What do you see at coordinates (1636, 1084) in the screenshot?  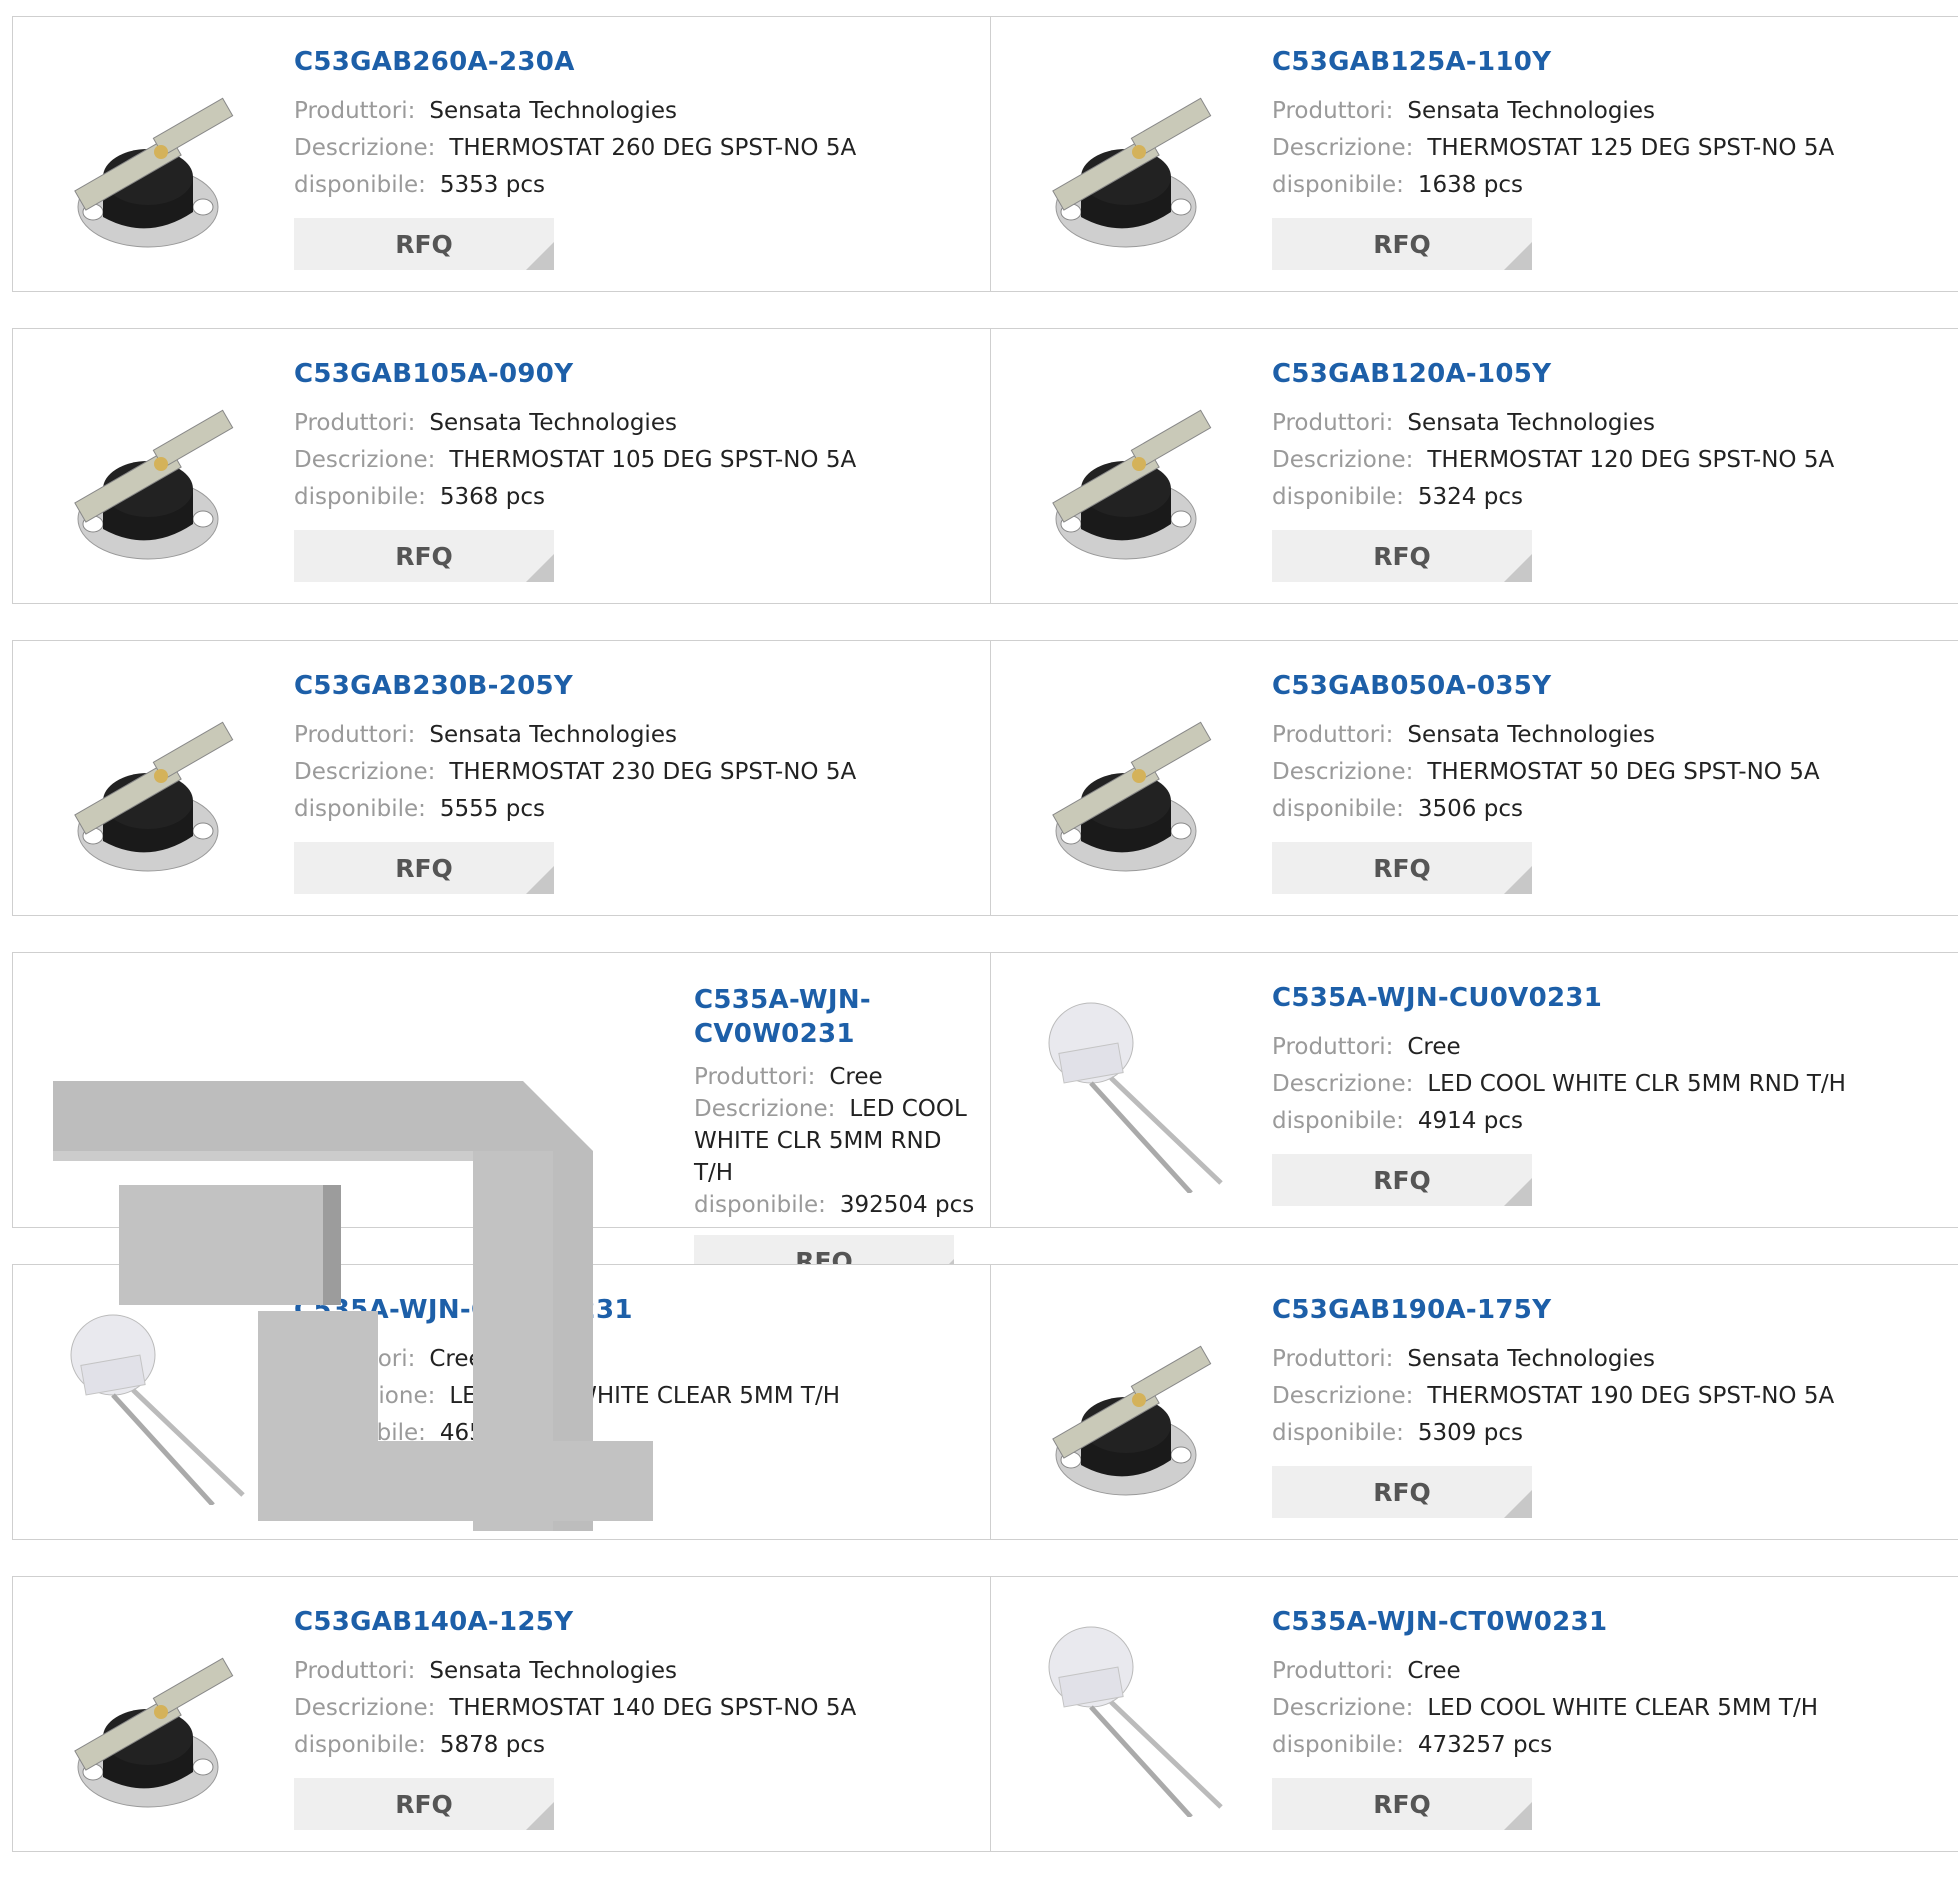 I see `description-value: LED COOL WHITE CLR 5MM RND T/H` at bounding box center [1636, 1084].